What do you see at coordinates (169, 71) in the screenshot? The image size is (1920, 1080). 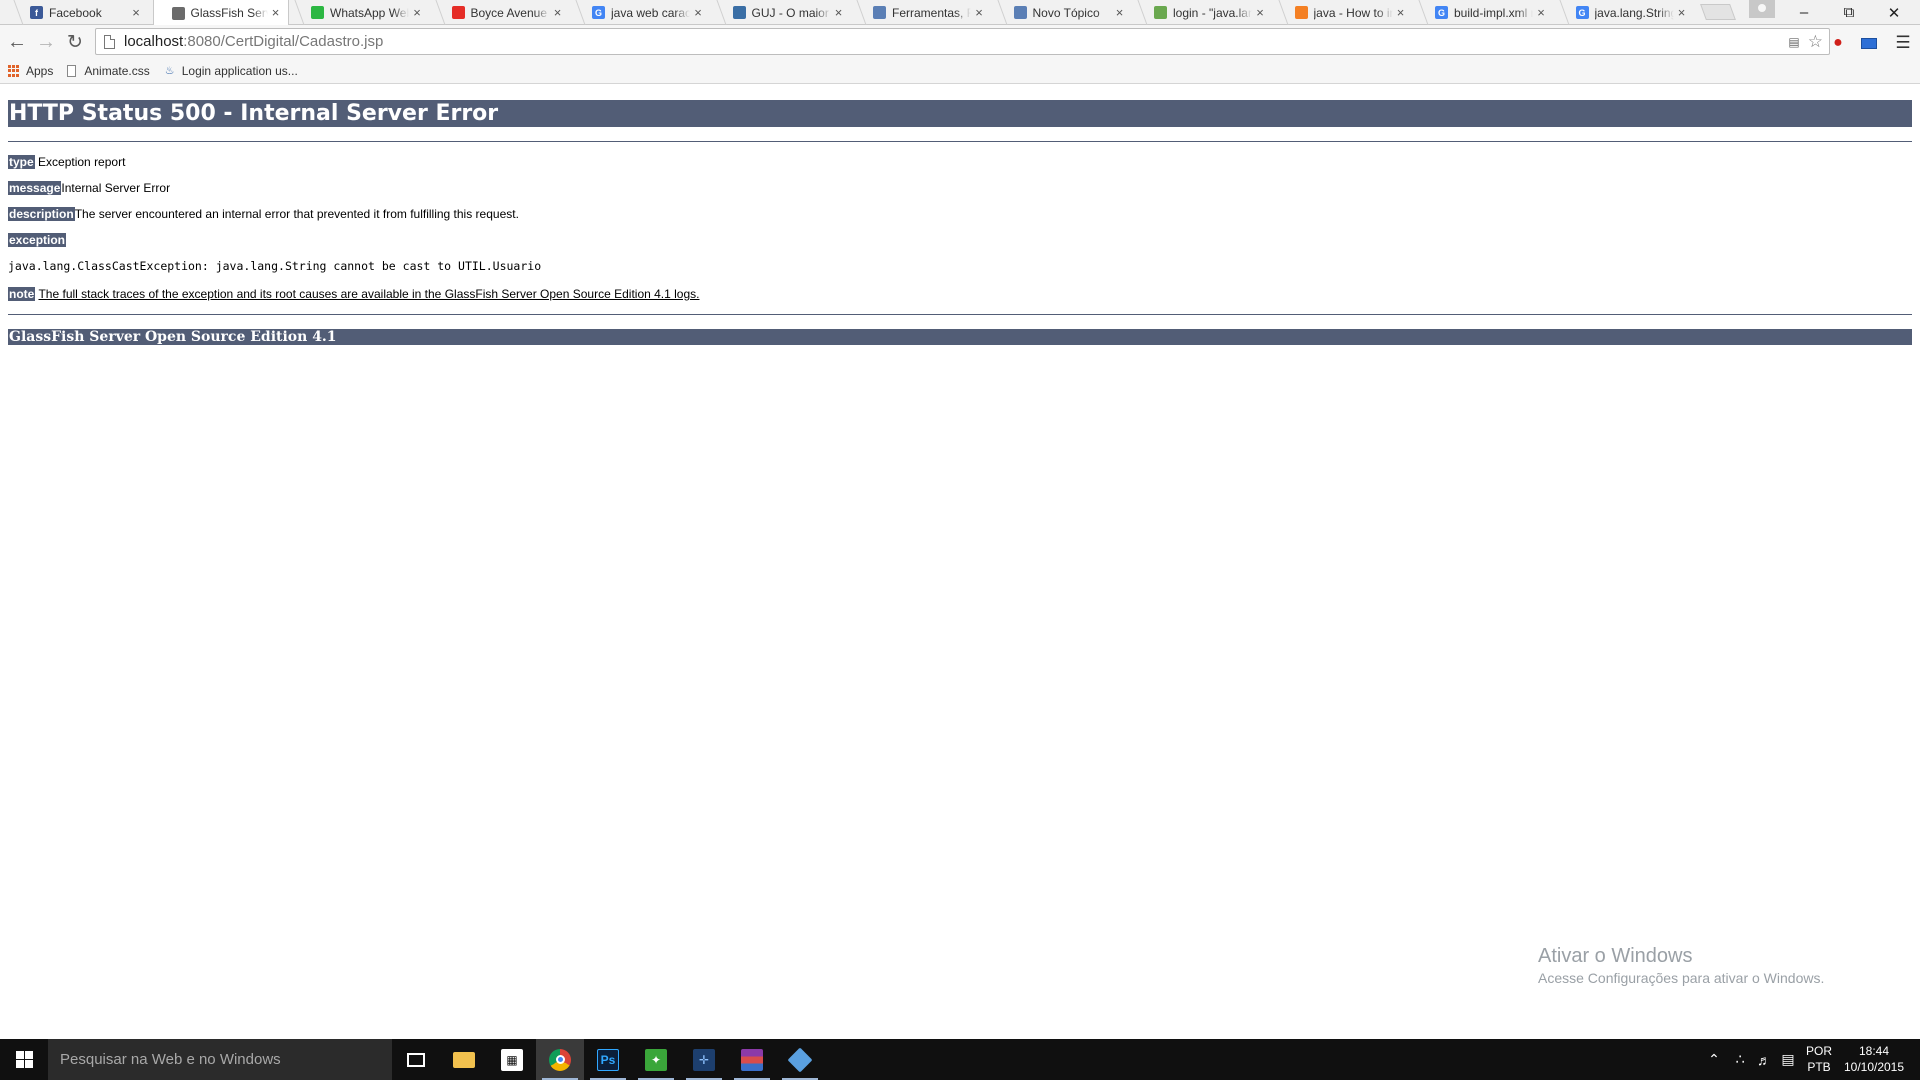 I see `java-icon: ♨` at bounding box center [169, 71].